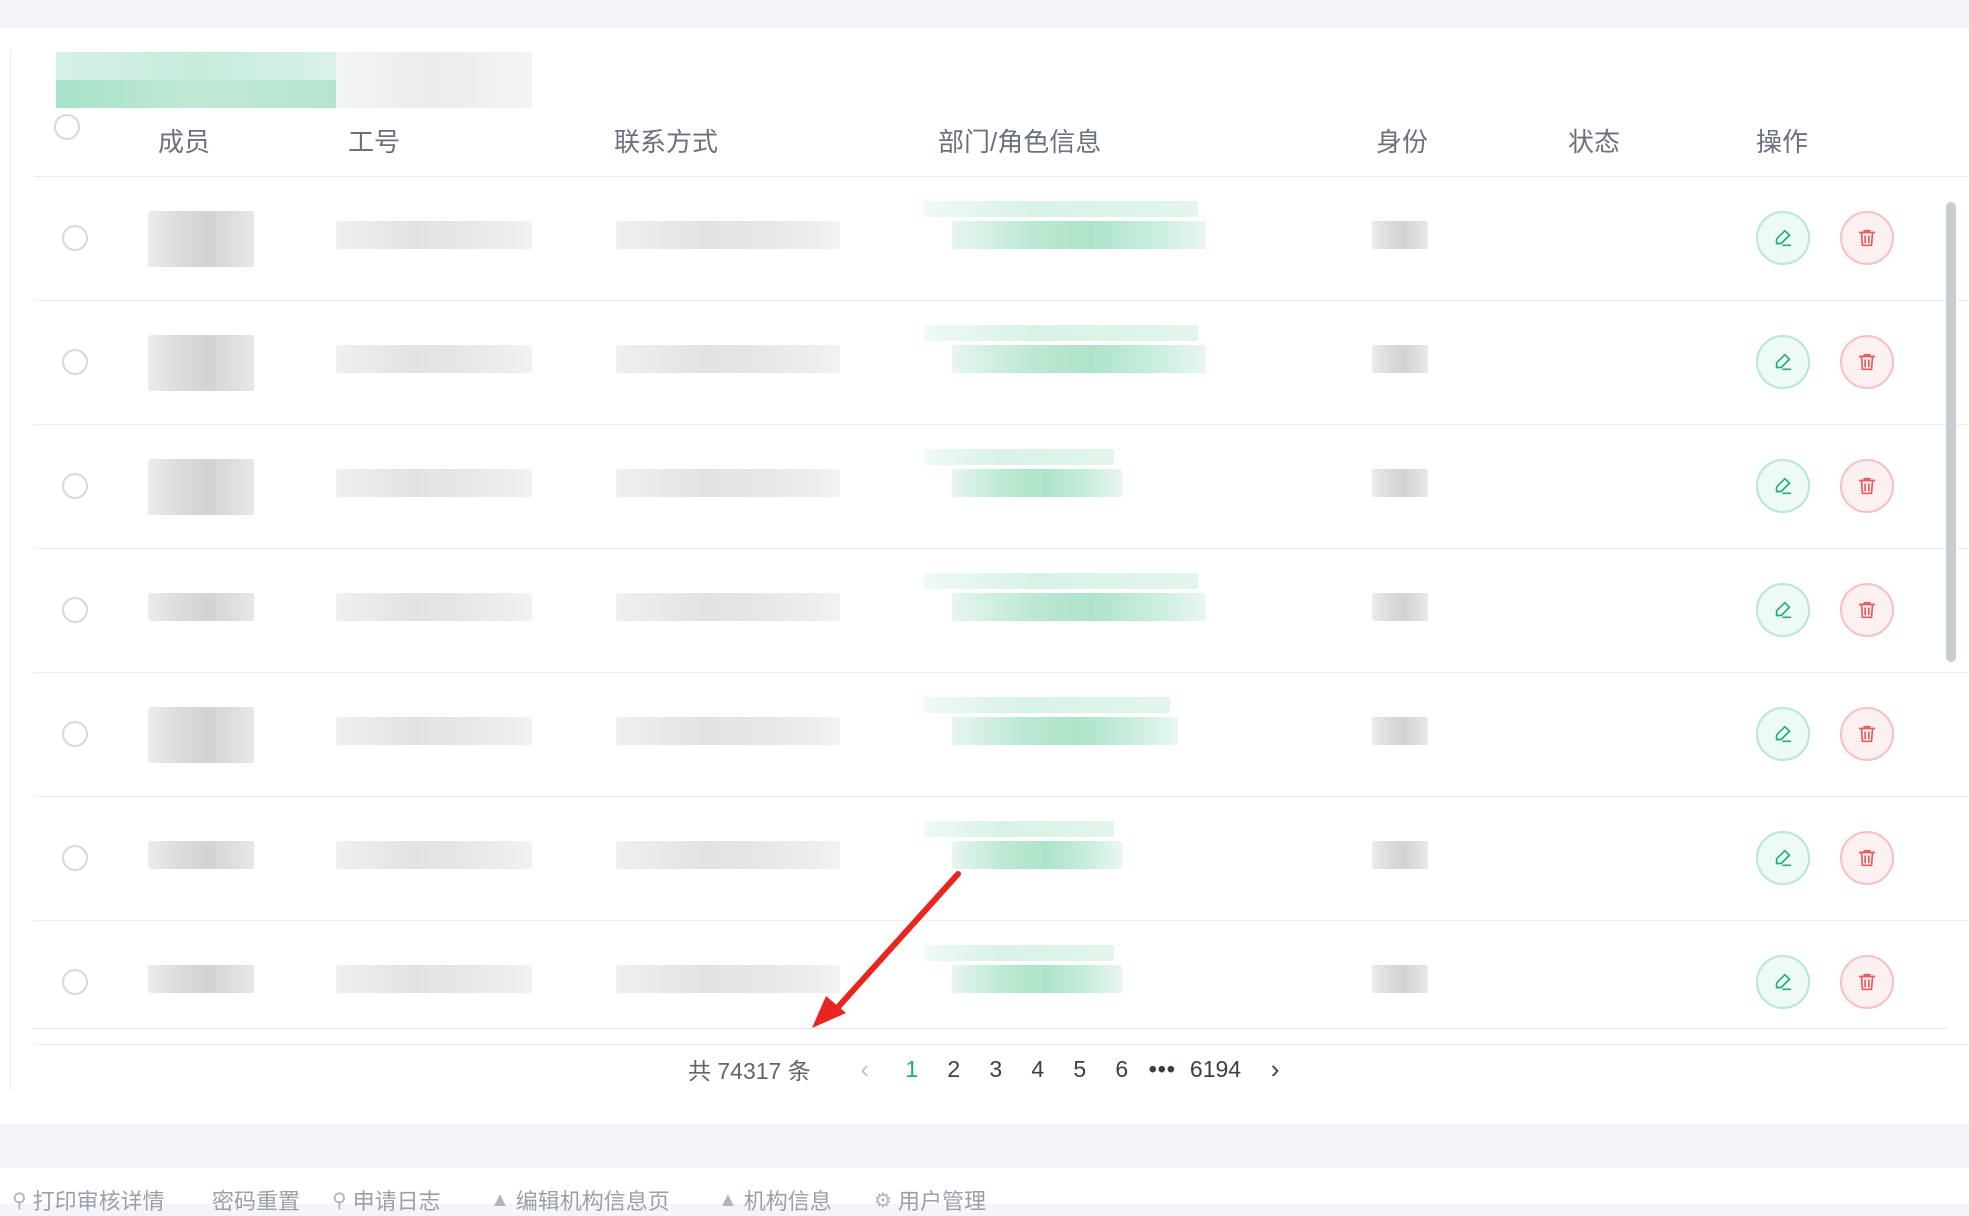  Describe the element at coordinates (1122, 1069) in the screenshot. I see `page-6-button: 6` at that location.